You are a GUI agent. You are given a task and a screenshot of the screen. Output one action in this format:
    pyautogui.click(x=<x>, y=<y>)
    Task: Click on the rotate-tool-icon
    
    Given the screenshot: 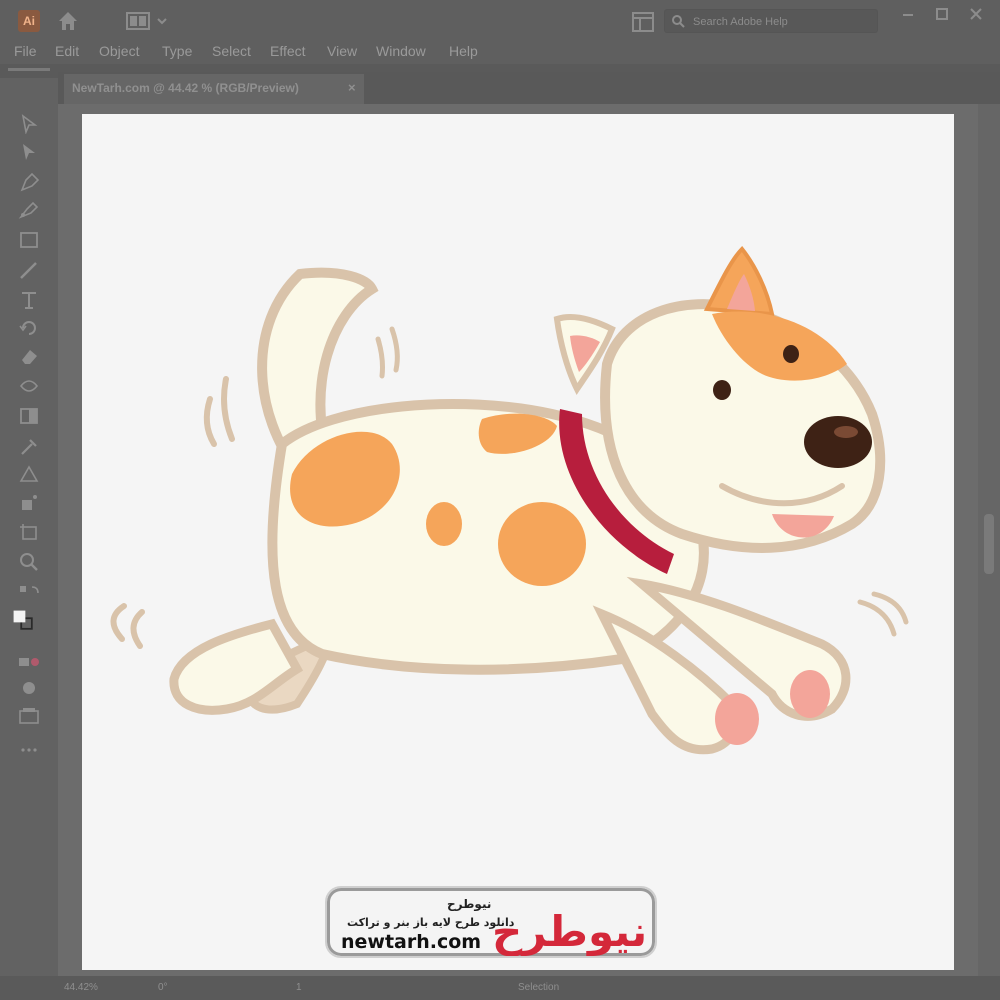 What is the action you would take?
    pyautogui.click(x=29, y=328)
    